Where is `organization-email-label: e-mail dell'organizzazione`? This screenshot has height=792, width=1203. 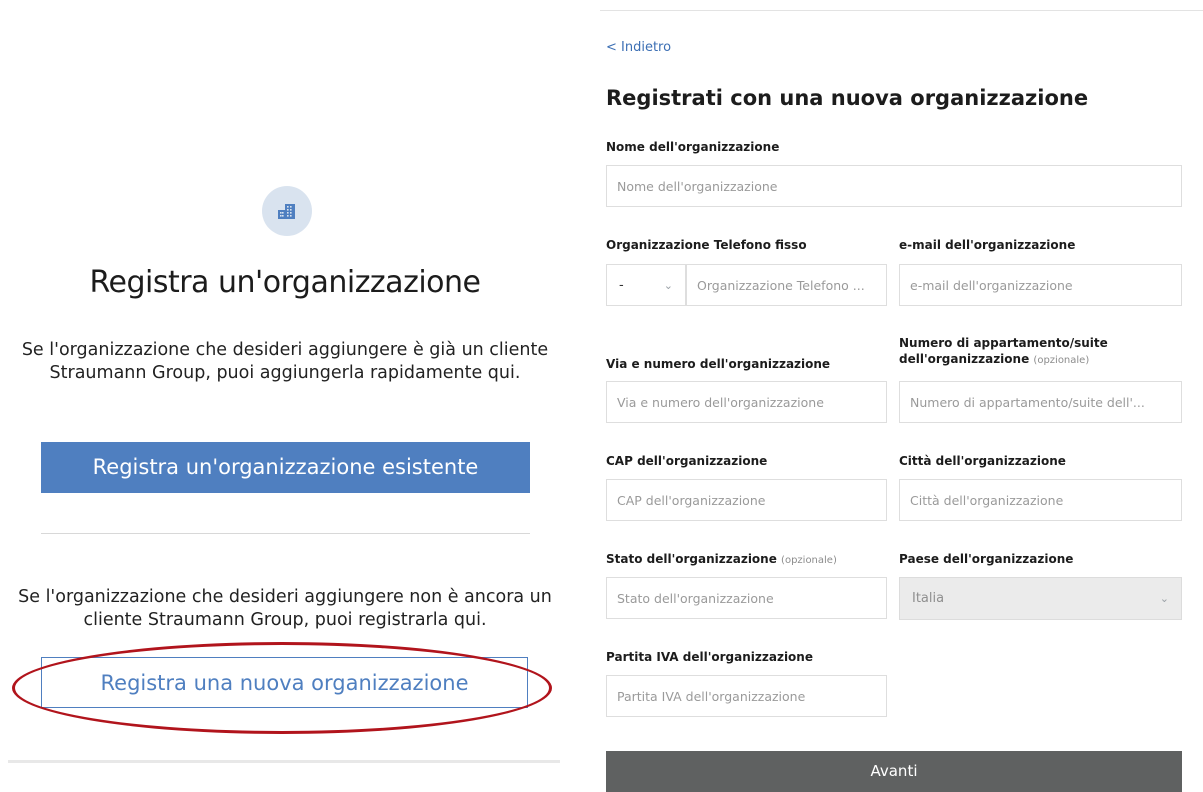
organization-email-label: e-mail dell'organizzazione is located at coordinates (987, 245).